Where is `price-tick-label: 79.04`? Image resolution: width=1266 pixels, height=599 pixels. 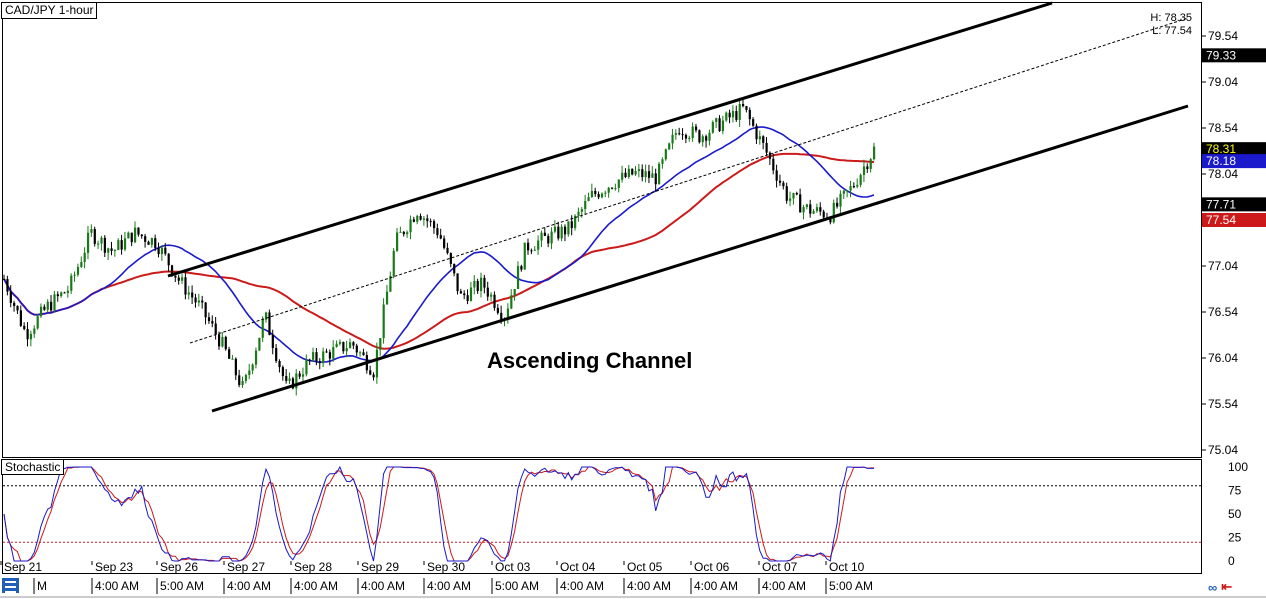 price-tick-label: 79.04 is located at coordinates (1223, 82).